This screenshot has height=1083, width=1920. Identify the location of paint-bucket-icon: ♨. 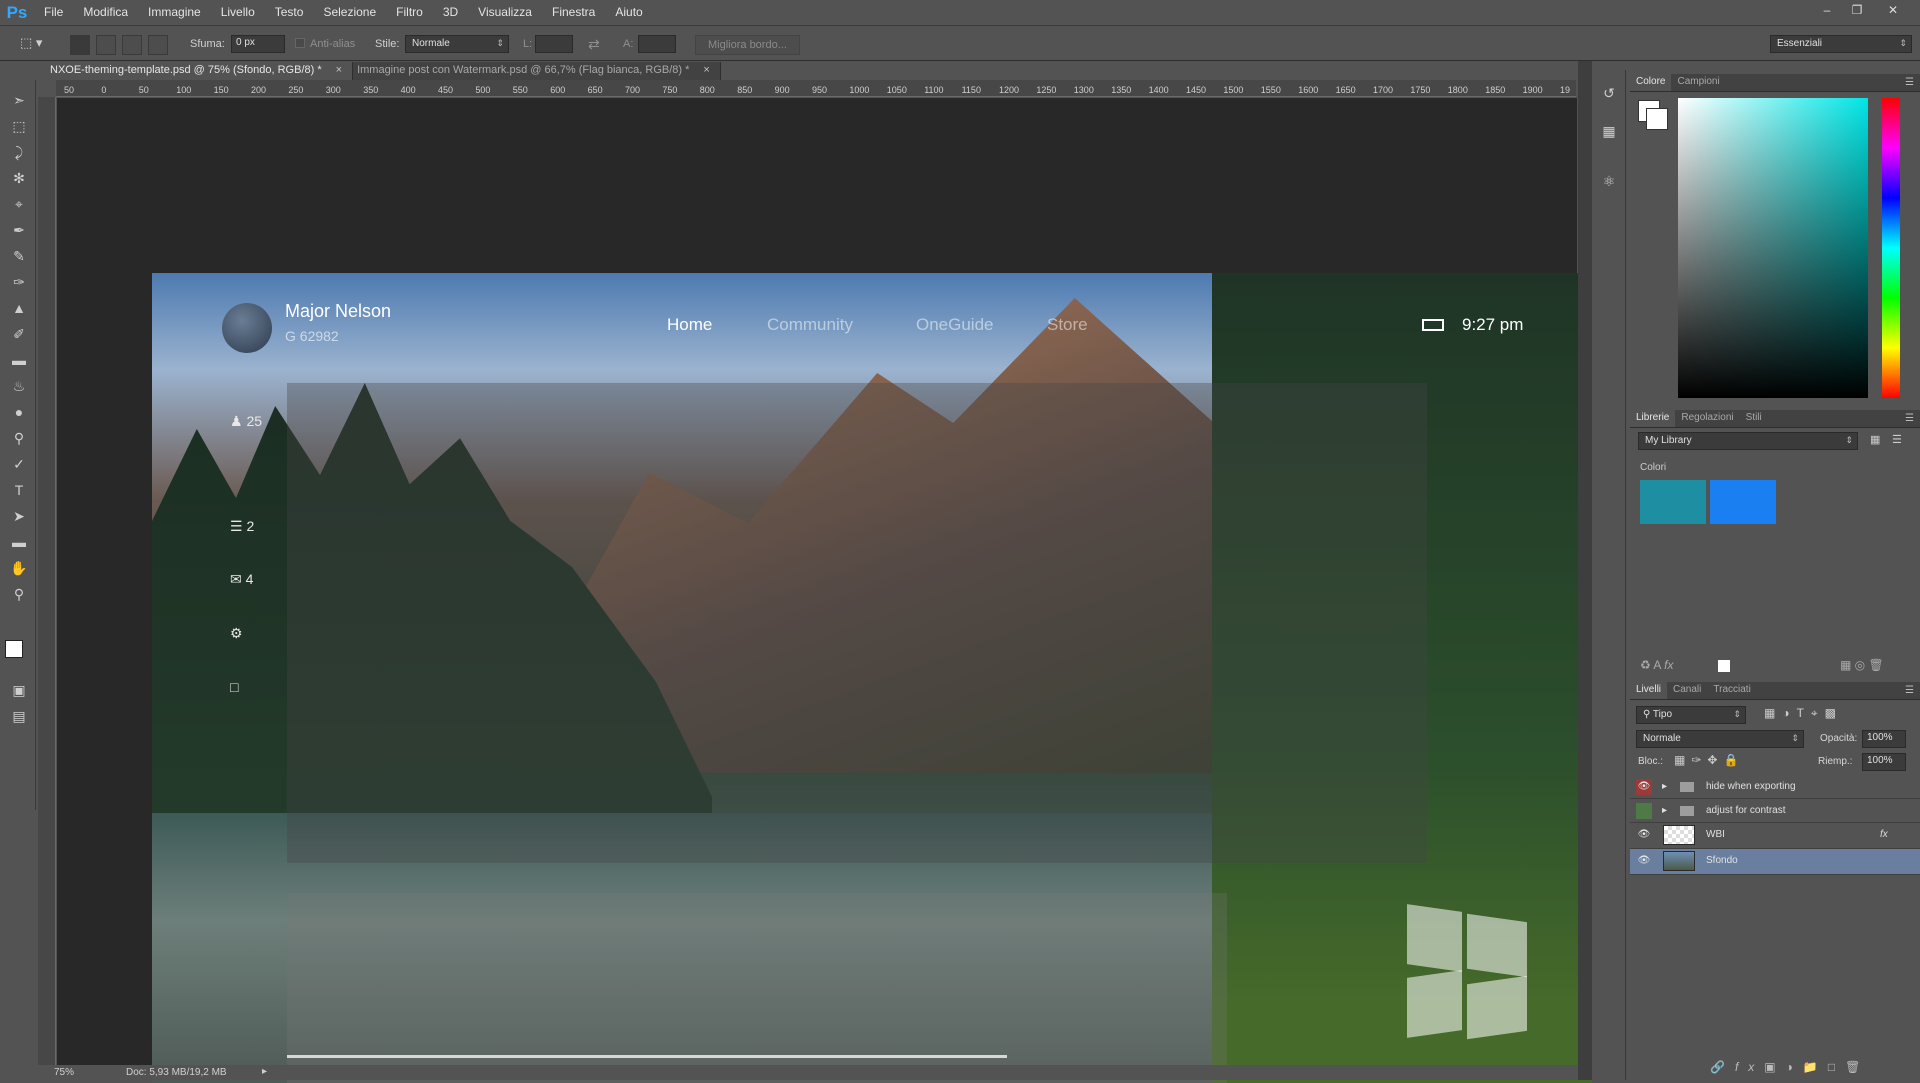
(19, 386).